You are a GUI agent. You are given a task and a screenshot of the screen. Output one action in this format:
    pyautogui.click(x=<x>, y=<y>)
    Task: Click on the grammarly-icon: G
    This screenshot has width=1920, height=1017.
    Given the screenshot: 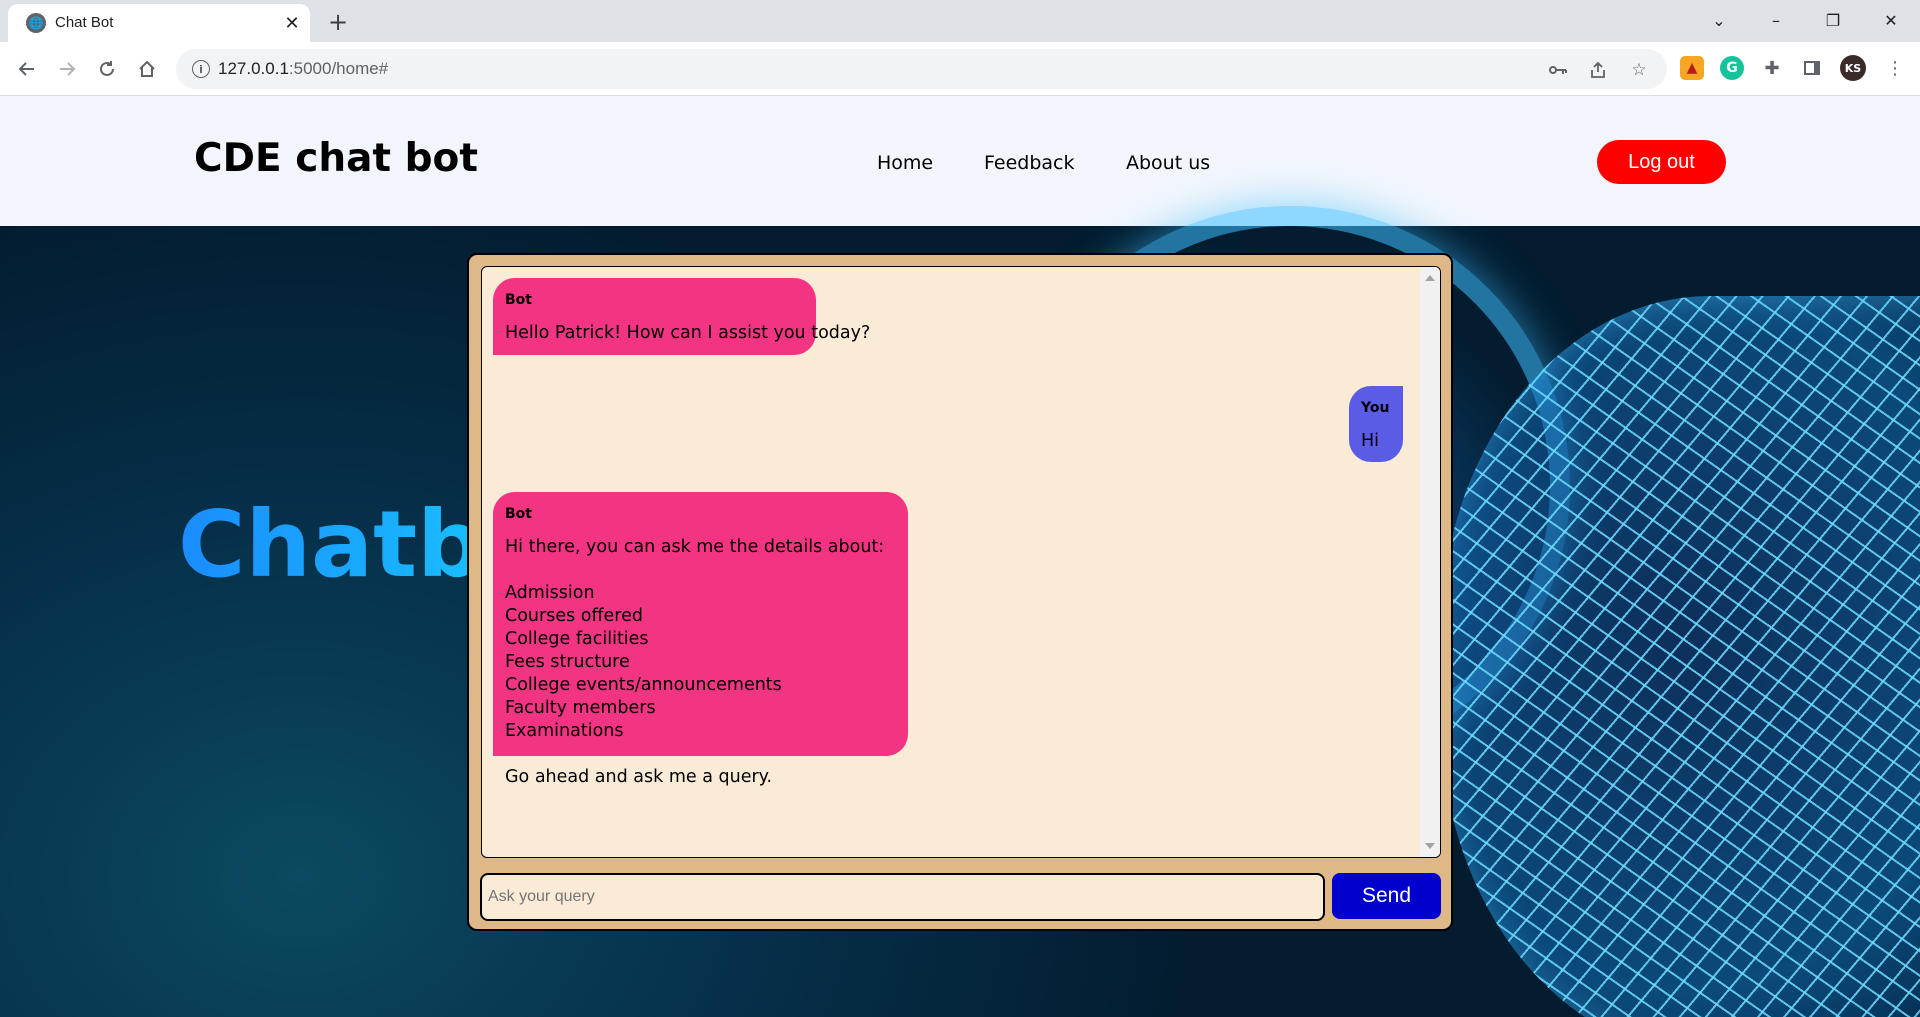 What is the action you would take?
    pyautogui.click(x=1732, y=68)
    